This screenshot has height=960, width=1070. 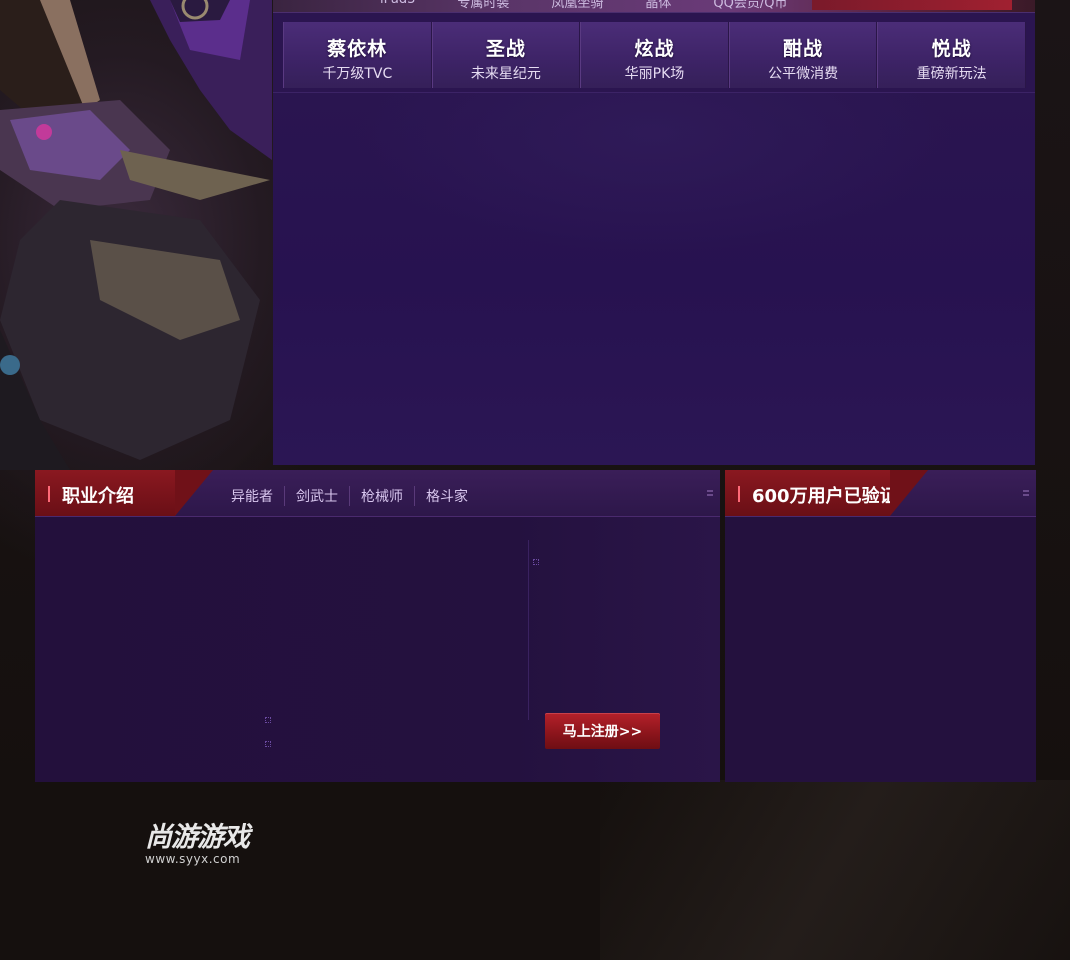 I want to click on publisher-logo: 尚游游戏 www.syyx.com, so click(x=197, y=840).